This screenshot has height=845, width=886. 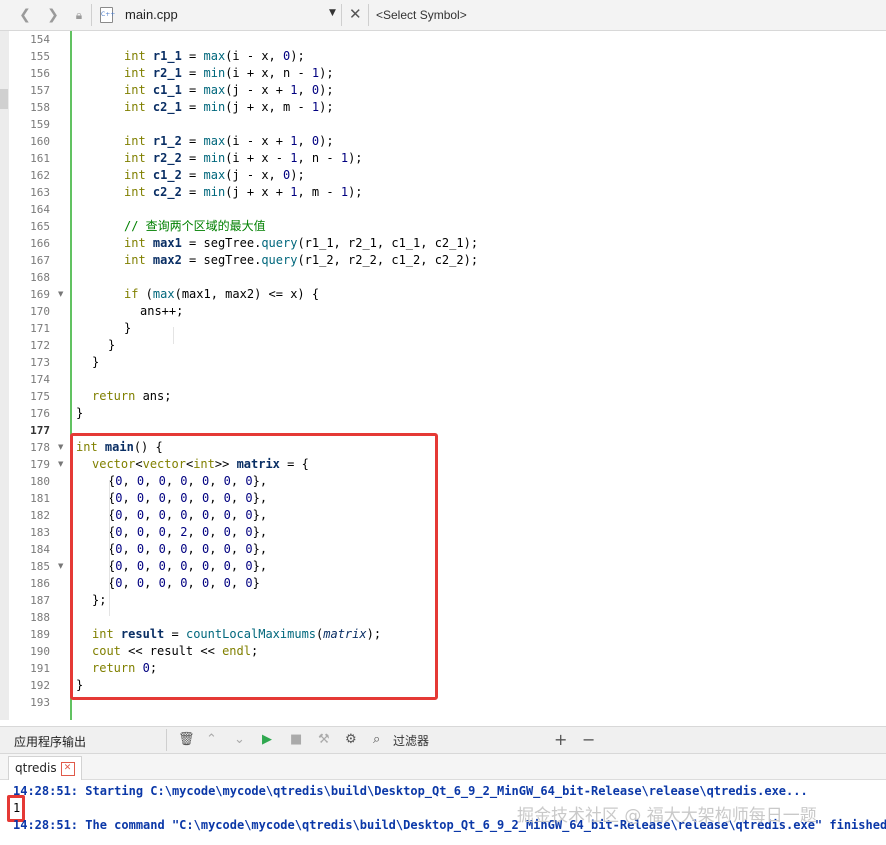 What do you see at coordinates (40, 260) in the screenshot?
I see `line-number: 167` at bounding box center [40, 260].